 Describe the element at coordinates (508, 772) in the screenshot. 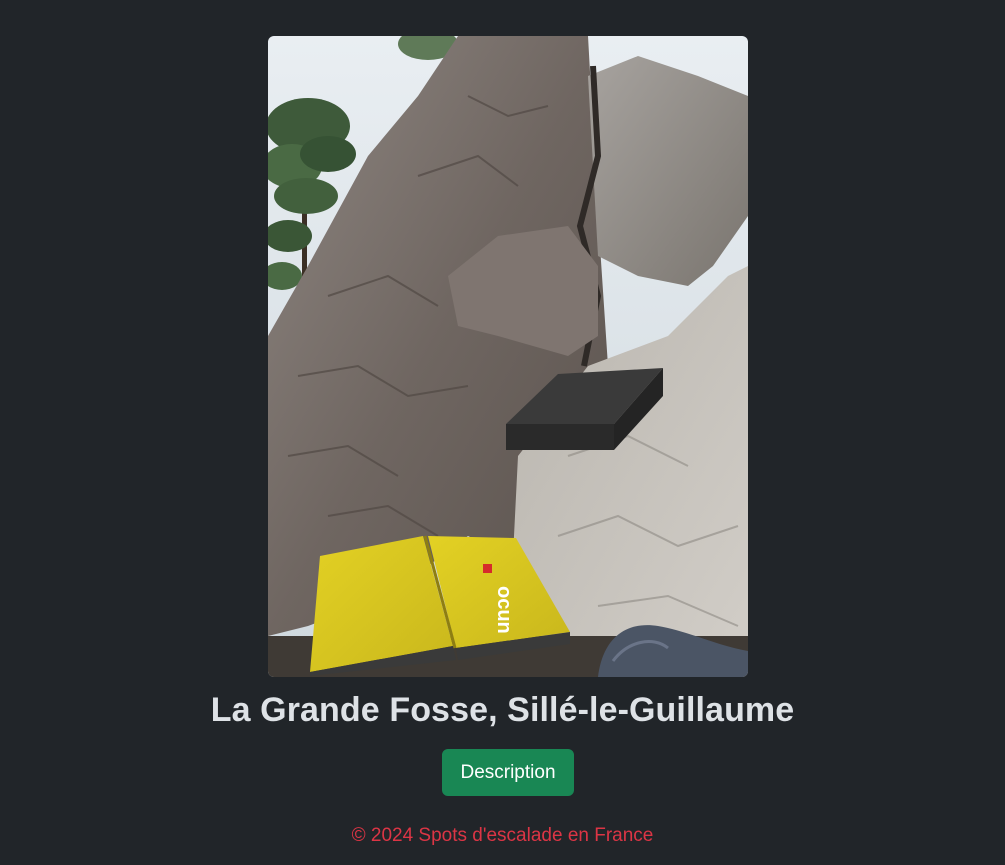

I see `description-button: Description` at that location.